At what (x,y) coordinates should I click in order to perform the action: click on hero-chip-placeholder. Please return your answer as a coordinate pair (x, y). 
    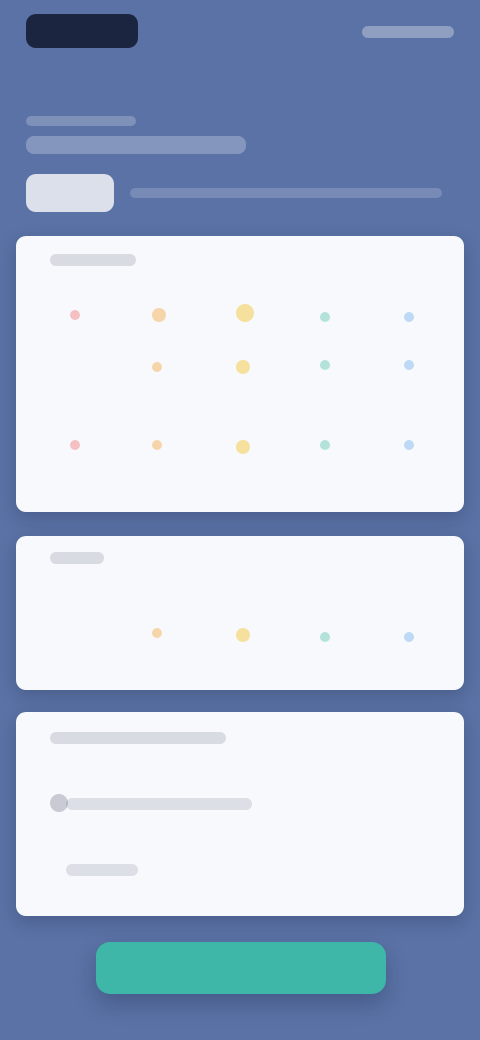
    Looking at the image, I should click on (70, 193).